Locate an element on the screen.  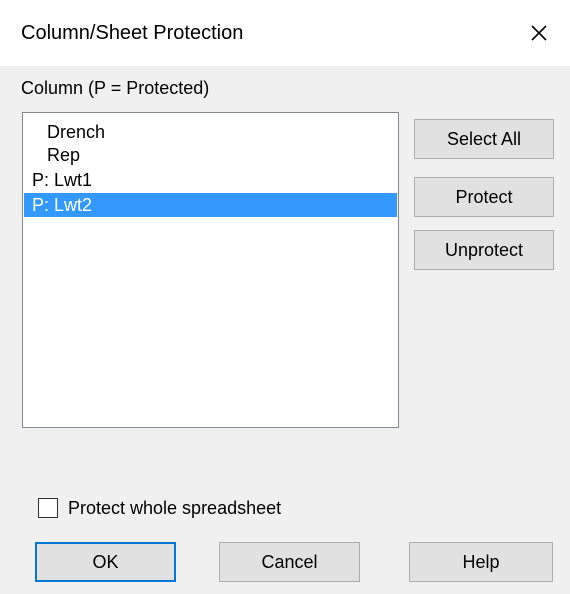
help-button: Help is located at coordinates (481, 562).